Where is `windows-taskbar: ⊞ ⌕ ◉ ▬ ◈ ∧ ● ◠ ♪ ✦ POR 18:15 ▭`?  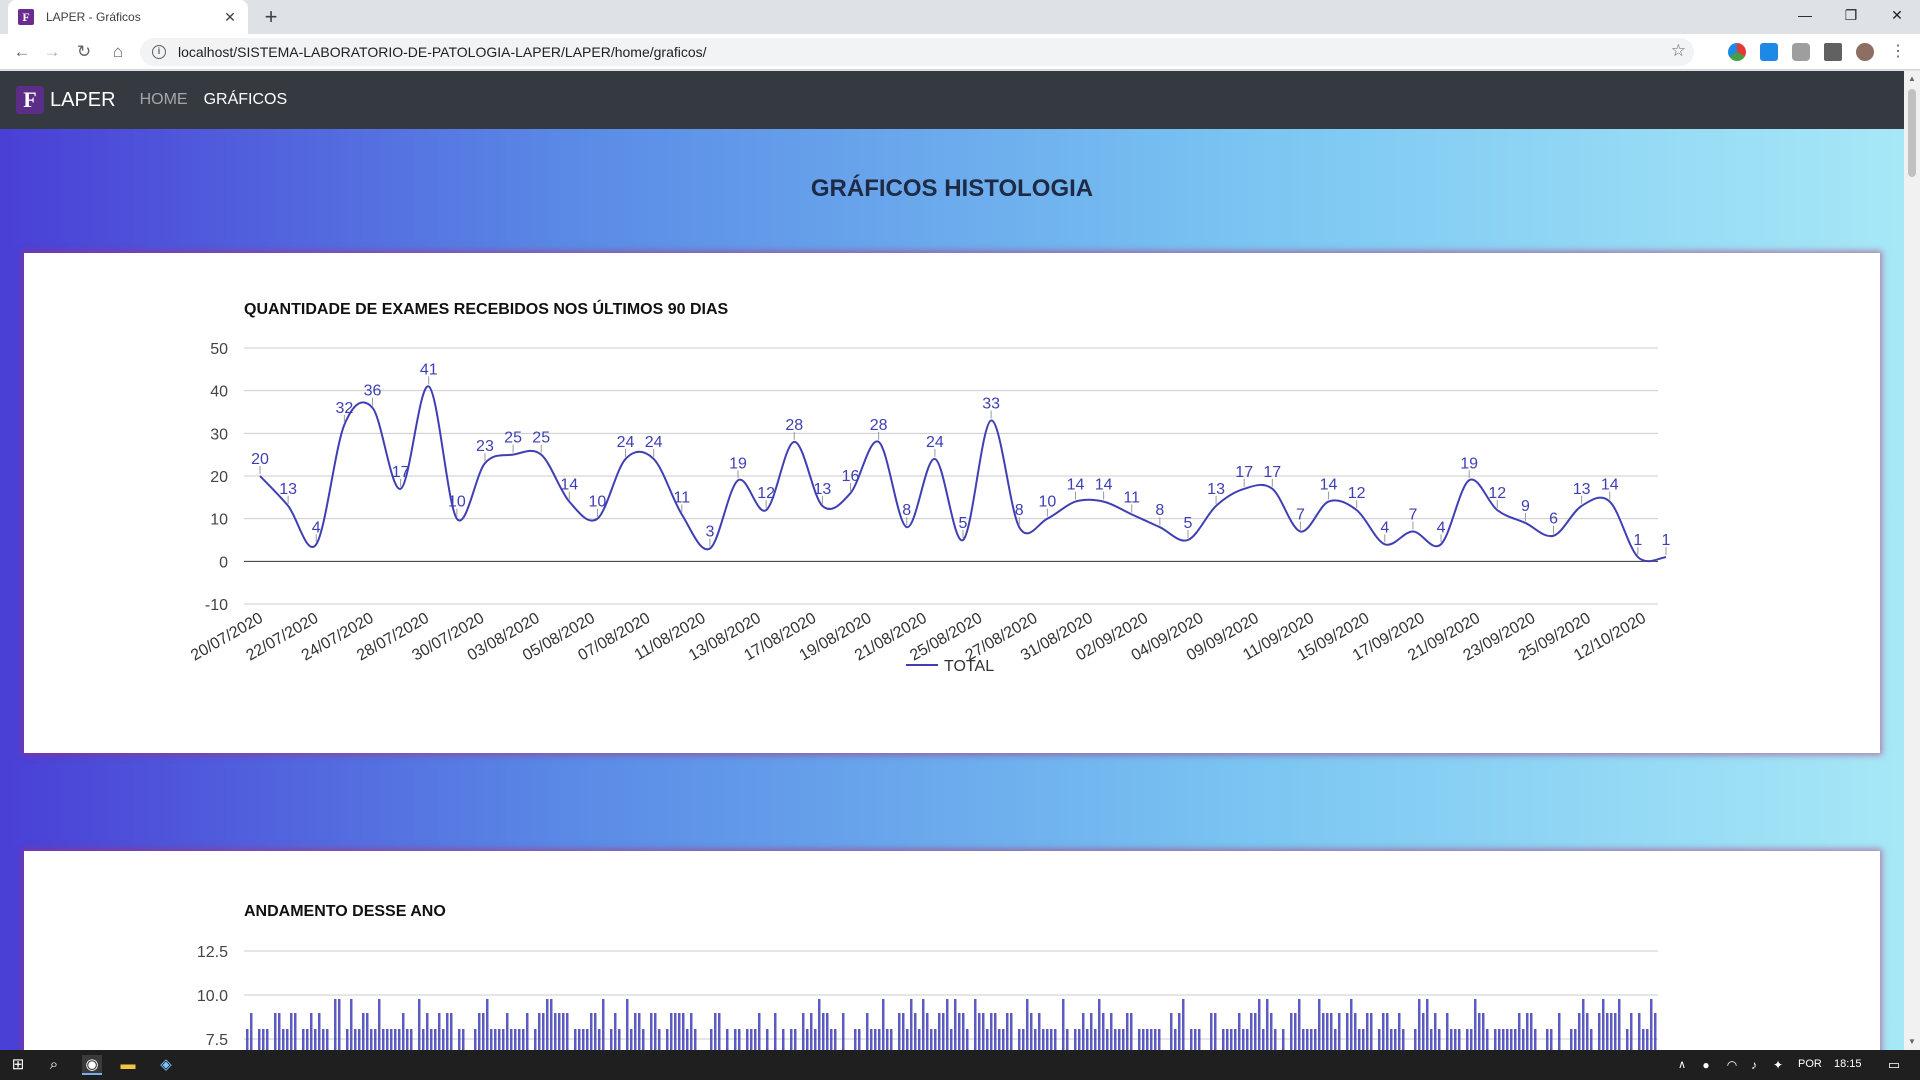
windows-taskbar: ⊞ ⌕ ◉ ▬ ◈ ∧ ● ◠ ♪ ✦ POR 18:15 ▭ is located at coordinates (960, 1065).